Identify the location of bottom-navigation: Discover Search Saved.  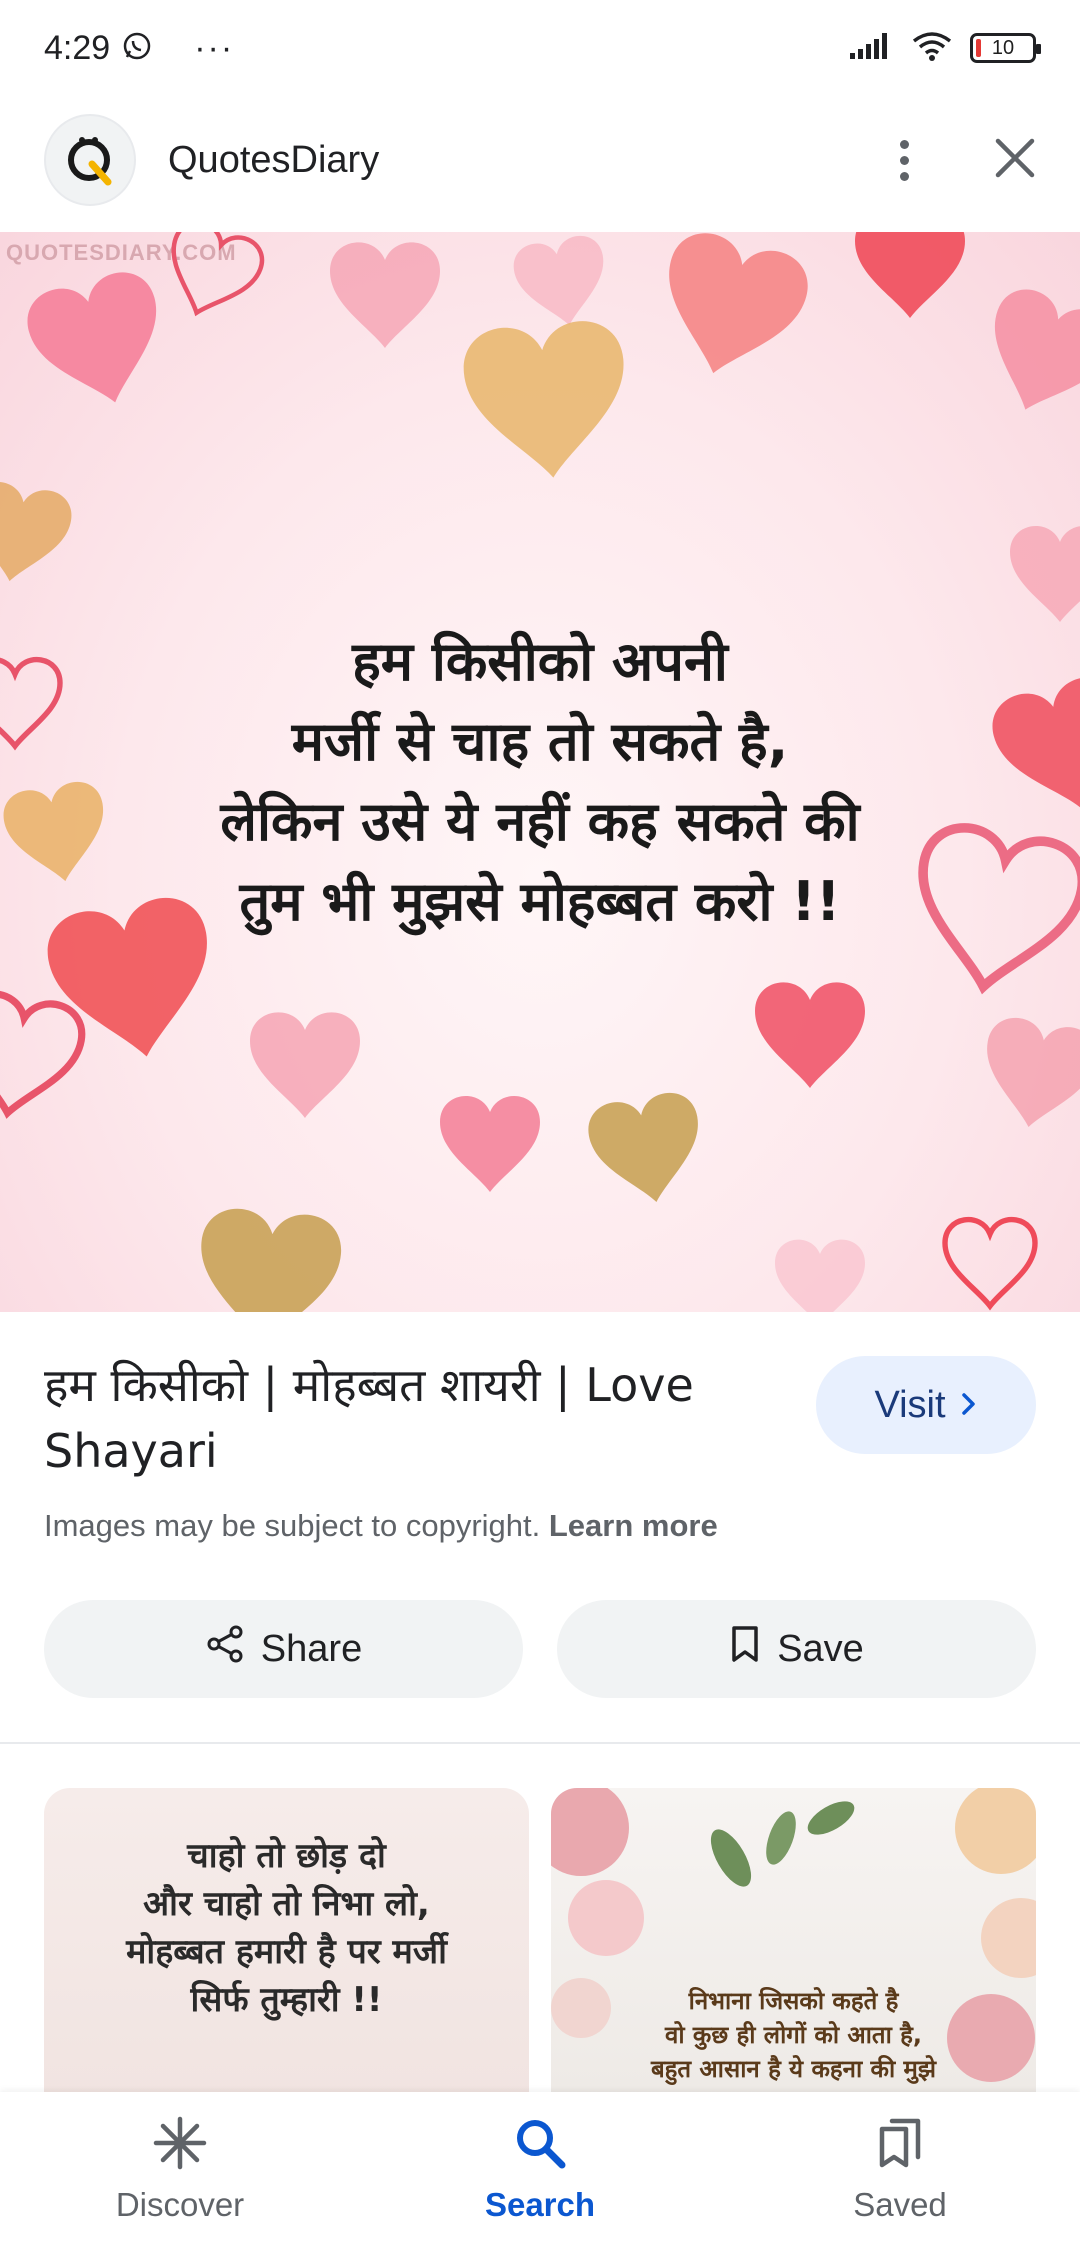
(540, 2169).